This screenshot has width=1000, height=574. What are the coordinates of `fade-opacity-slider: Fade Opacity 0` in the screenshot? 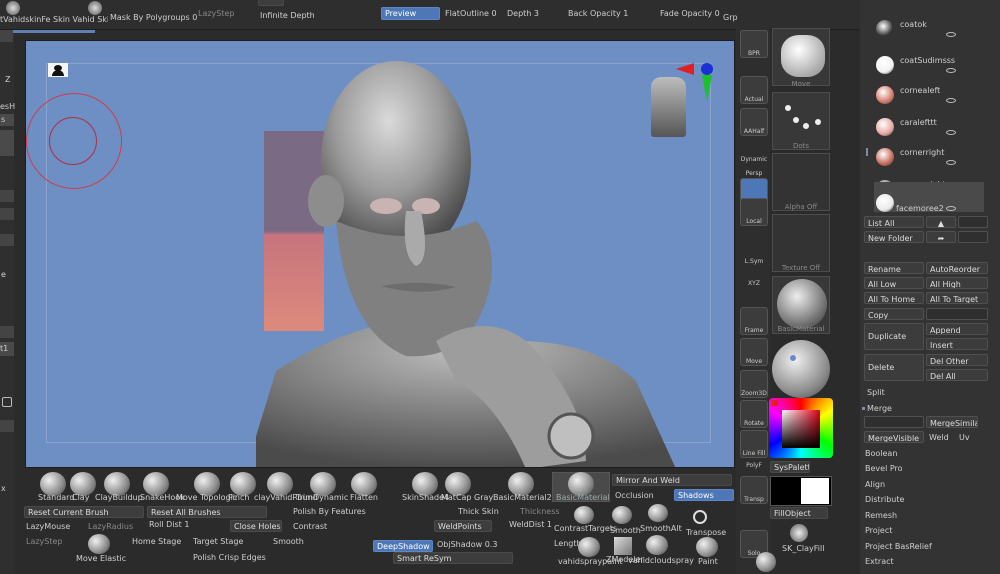 It's located at (690, 13).